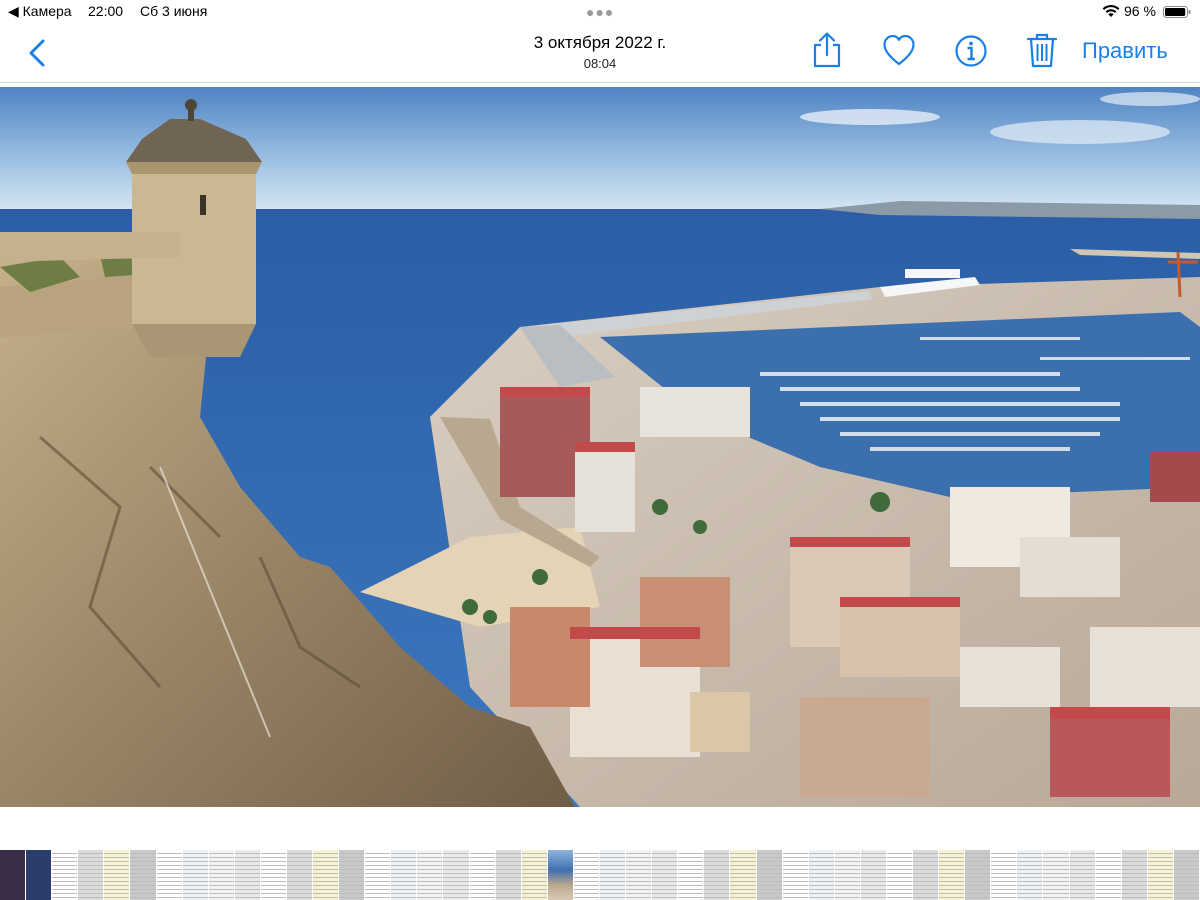 This screenshot has height=900, width=1200. I want to click on heart-icon, so click(899, 50).